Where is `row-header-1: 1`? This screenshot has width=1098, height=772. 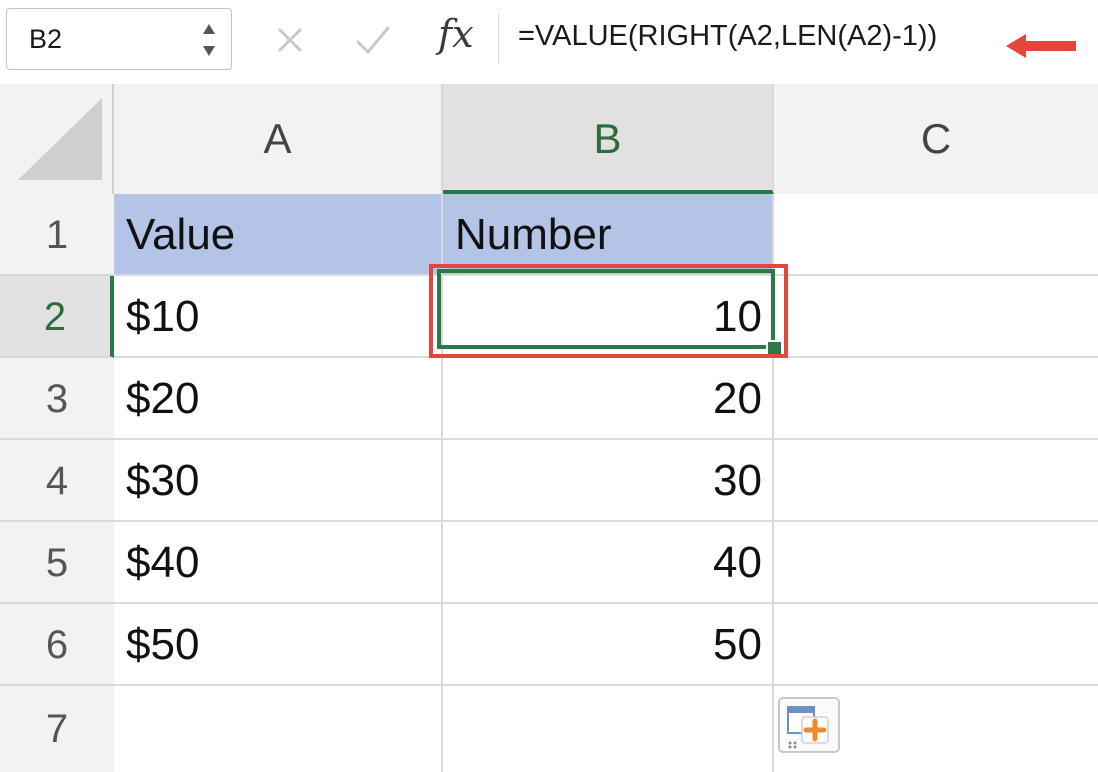
row-header-1: 1 is located at coordinates (57, 235).